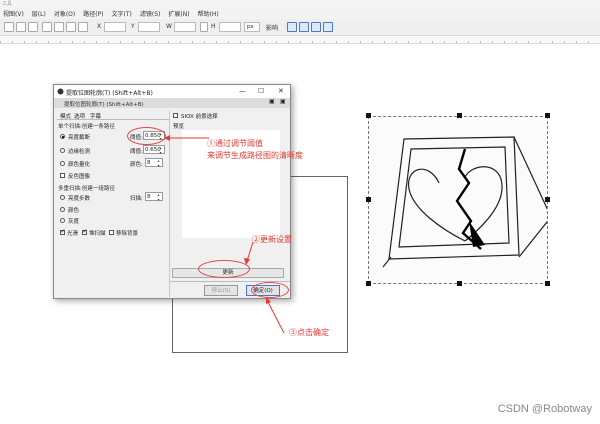 This screenshot has width=600, height=424. Describe the element at coordinates (154, 197) in the screenshot. I see `scans-spinbox: 8` at that location.